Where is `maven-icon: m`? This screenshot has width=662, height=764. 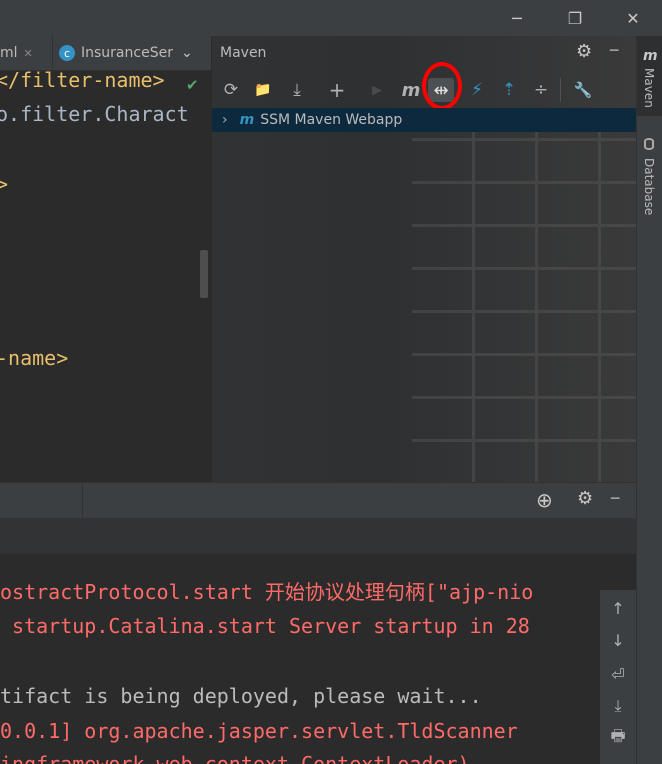
maven-icon: m is located at coordinates (650, 56).